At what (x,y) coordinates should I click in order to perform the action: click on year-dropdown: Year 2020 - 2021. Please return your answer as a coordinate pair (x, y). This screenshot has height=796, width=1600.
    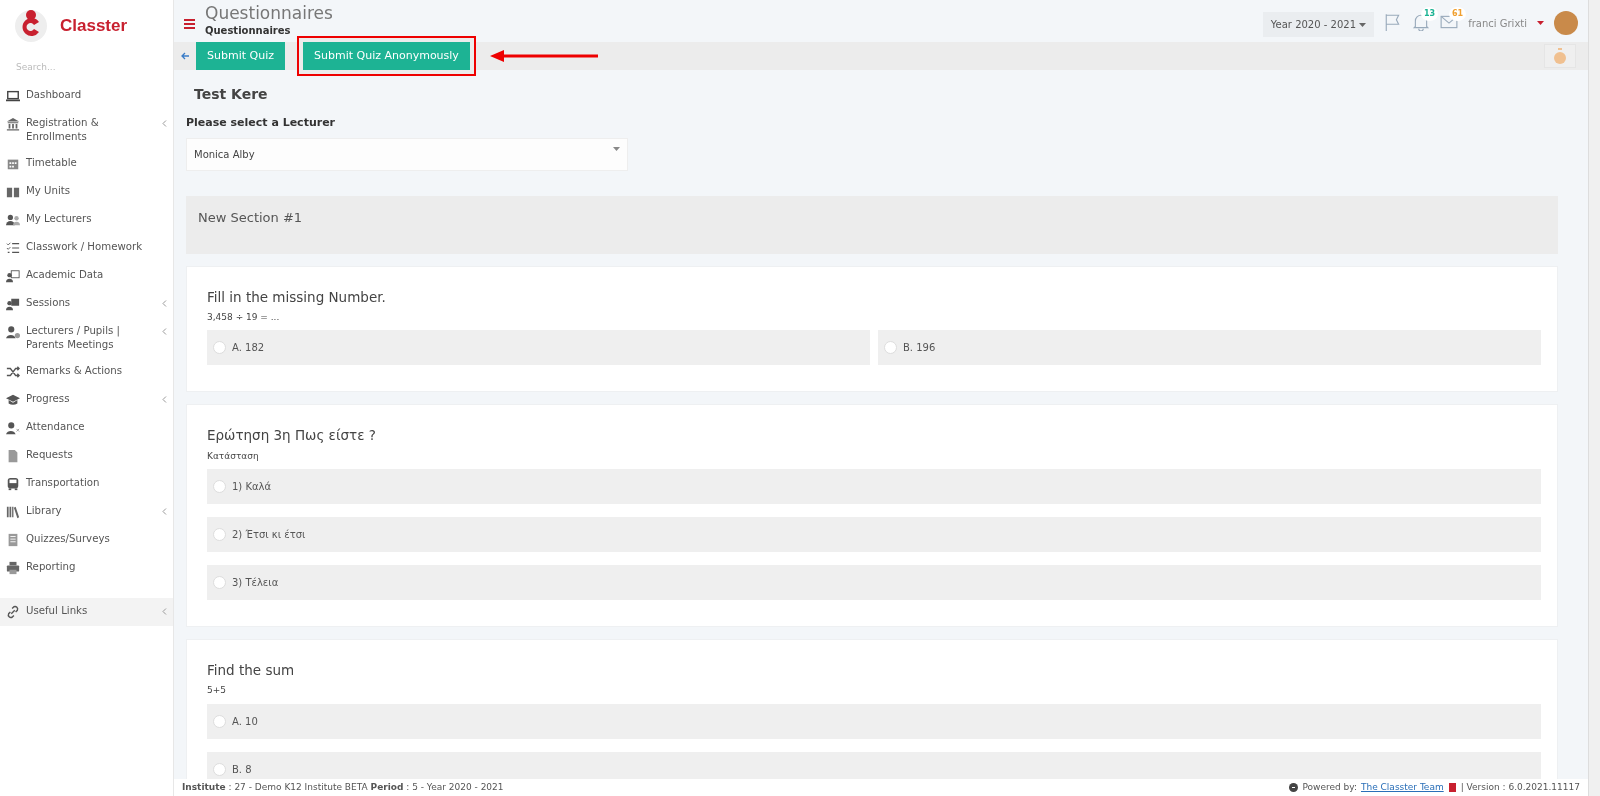
    Looking at the image, I should click on (1318, 24).